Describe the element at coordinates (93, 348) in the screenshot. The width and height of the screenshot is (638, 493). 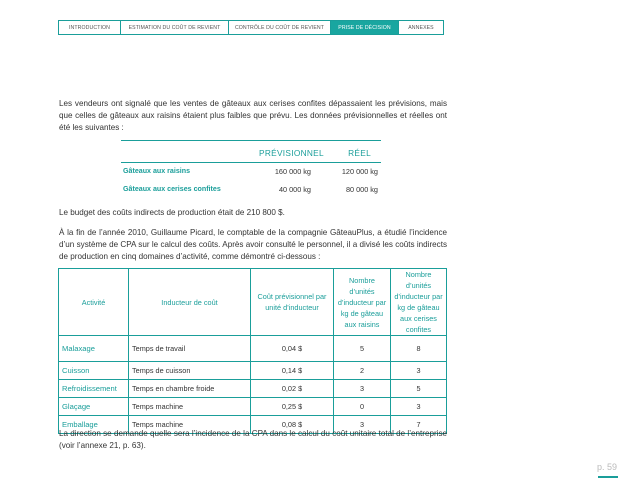
I see `cell-activite: Malaxage` at that location.